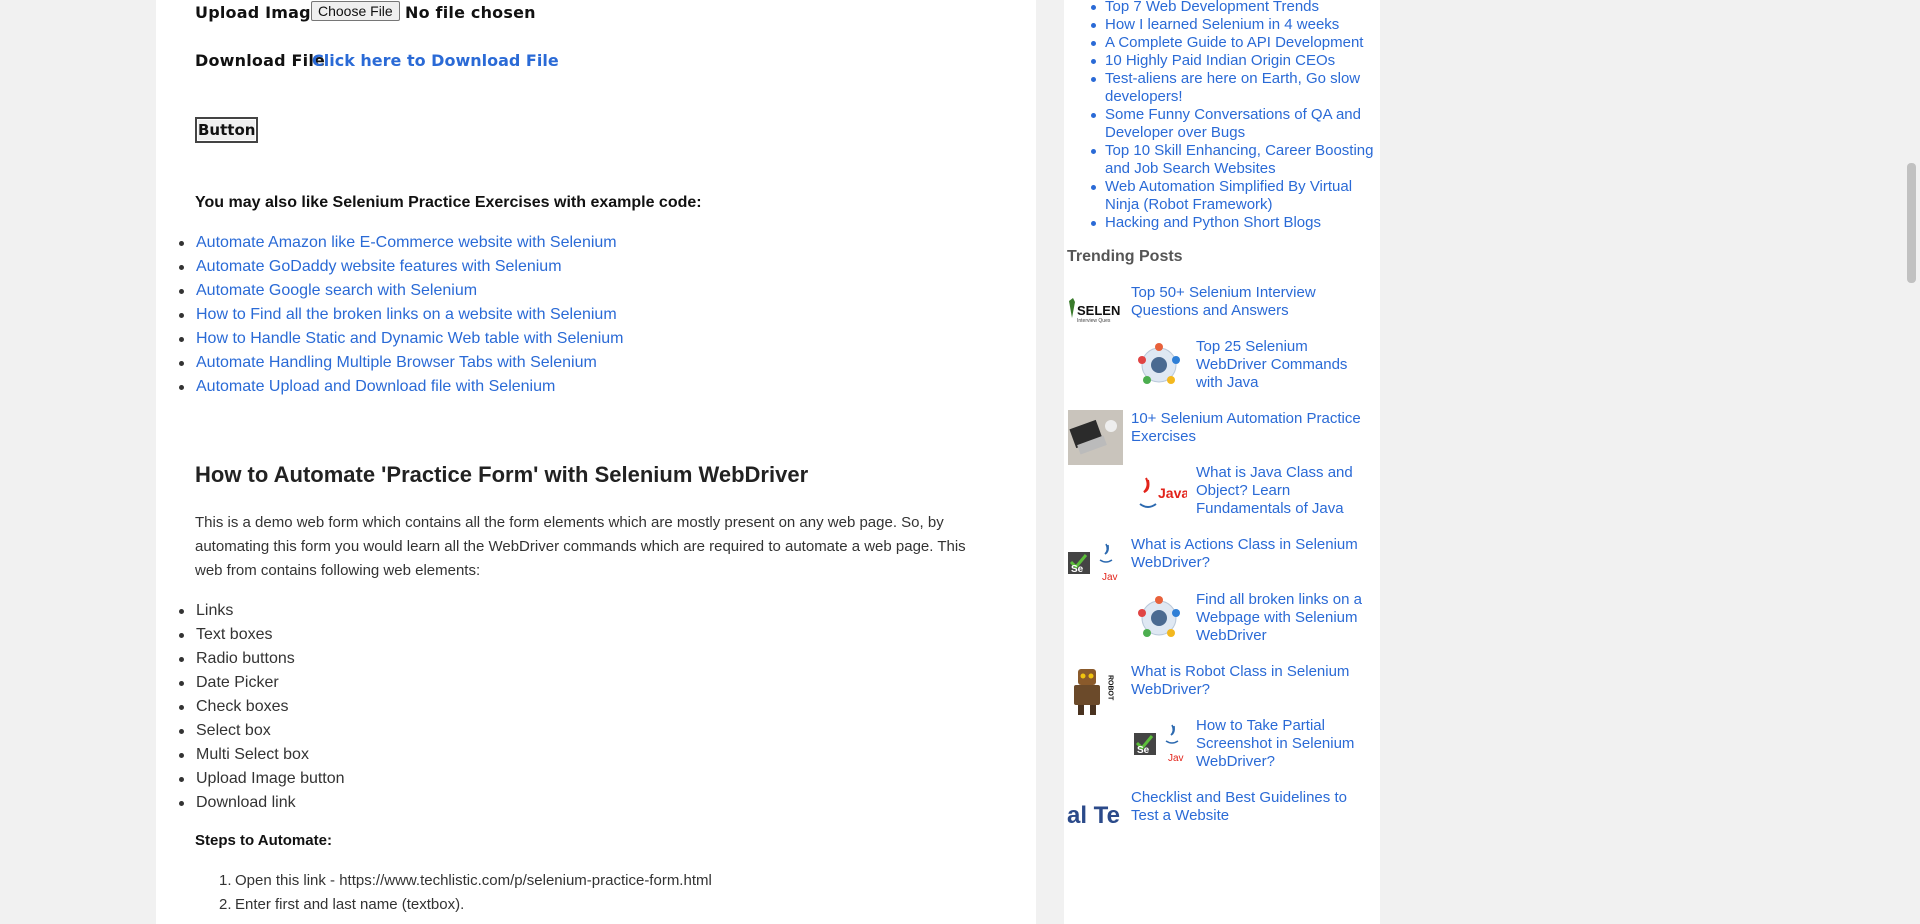 The width and height of the screenshot is (1920, 924). Describe the element at coordinates (246, 802) in the screenshot. I see `element-name: Download link` at that location.